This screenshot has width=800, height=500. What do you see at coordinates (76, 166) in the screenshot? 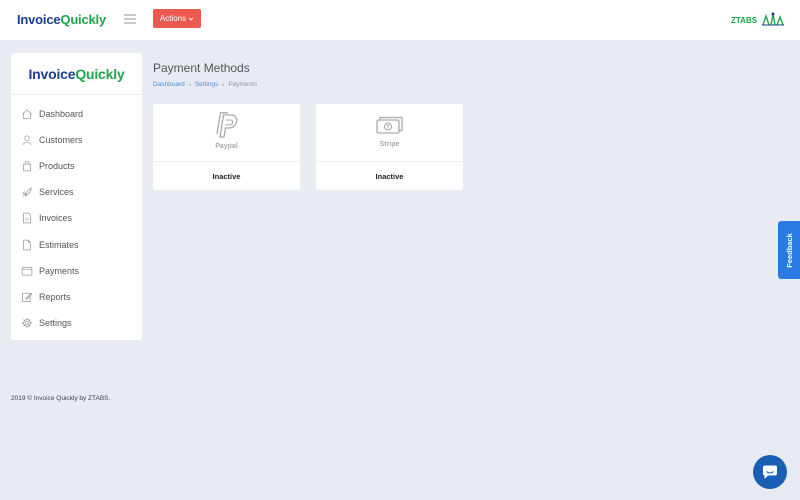
I see `sidebar-item-products: Products` at bounding box center [76, 166].